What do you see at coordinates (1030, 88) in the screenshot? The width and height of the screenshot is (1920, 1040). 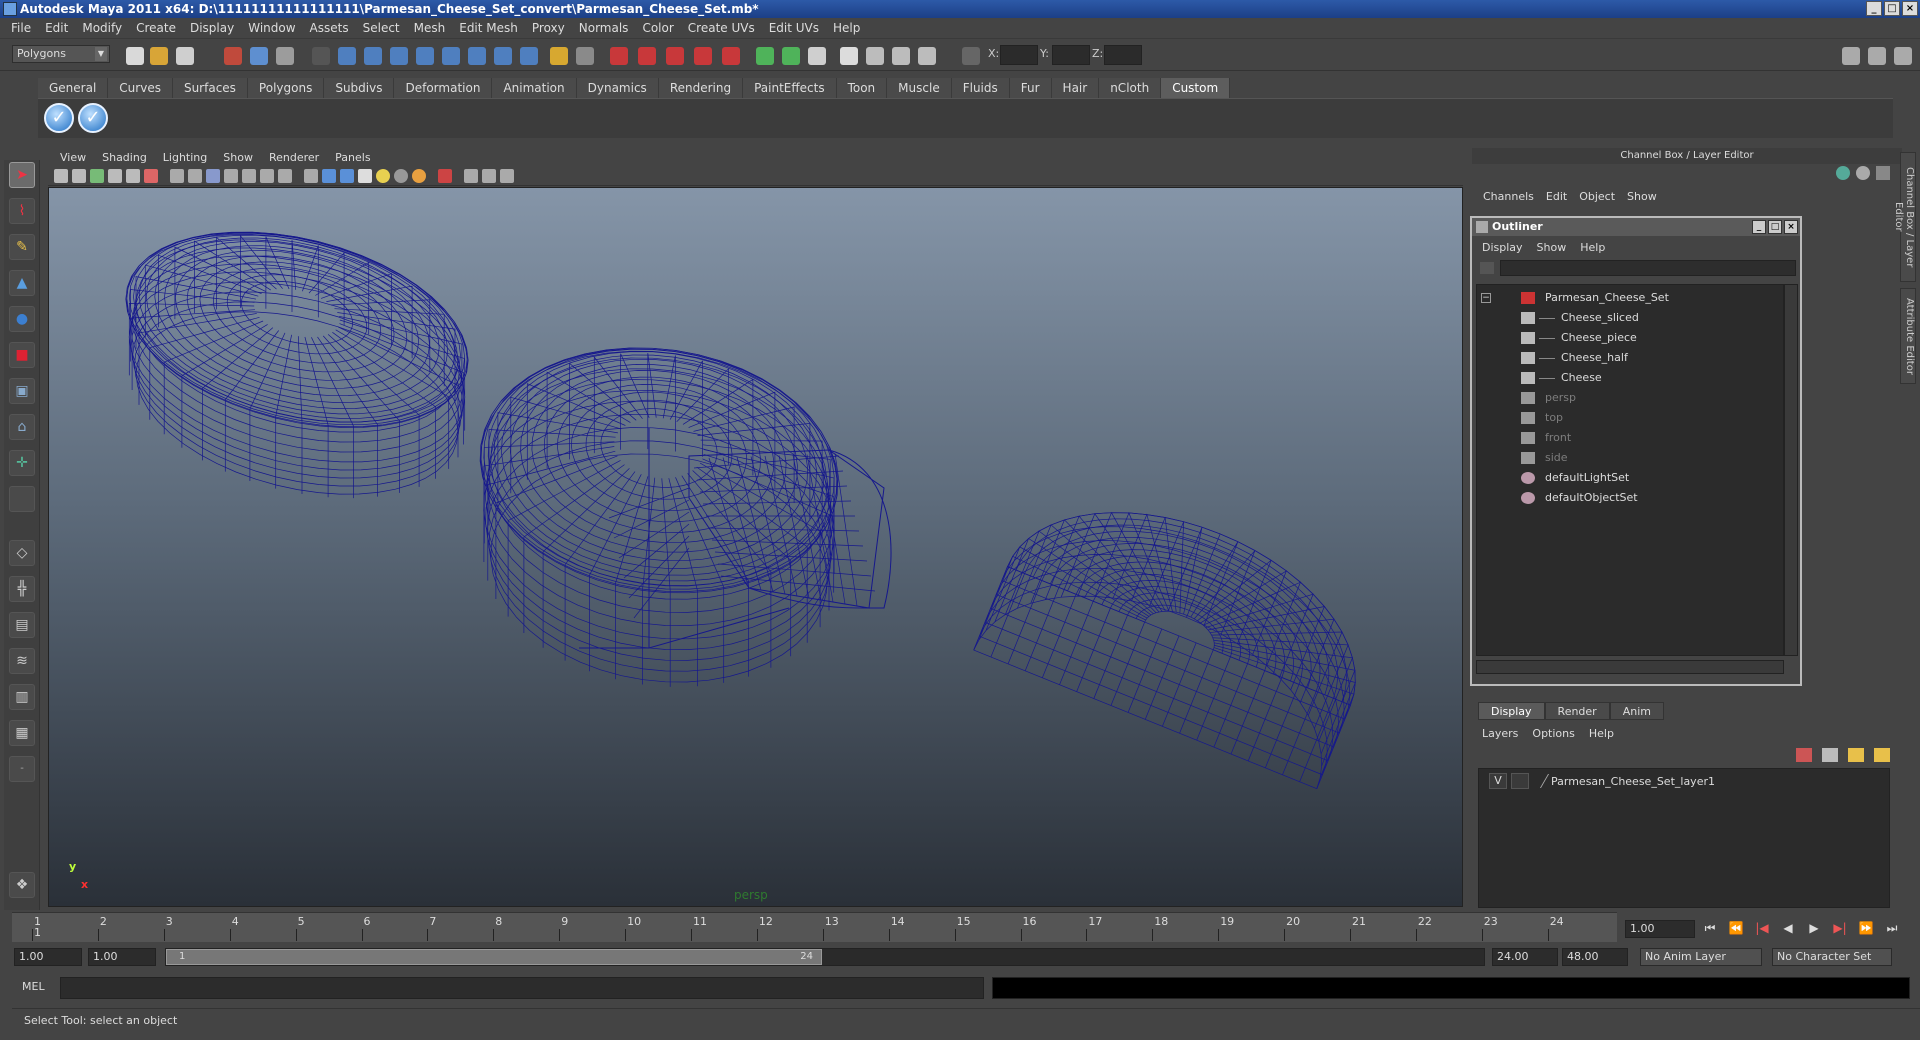 I see `shelf-tab-fur: Fur` at bounding box center [1030, 88].